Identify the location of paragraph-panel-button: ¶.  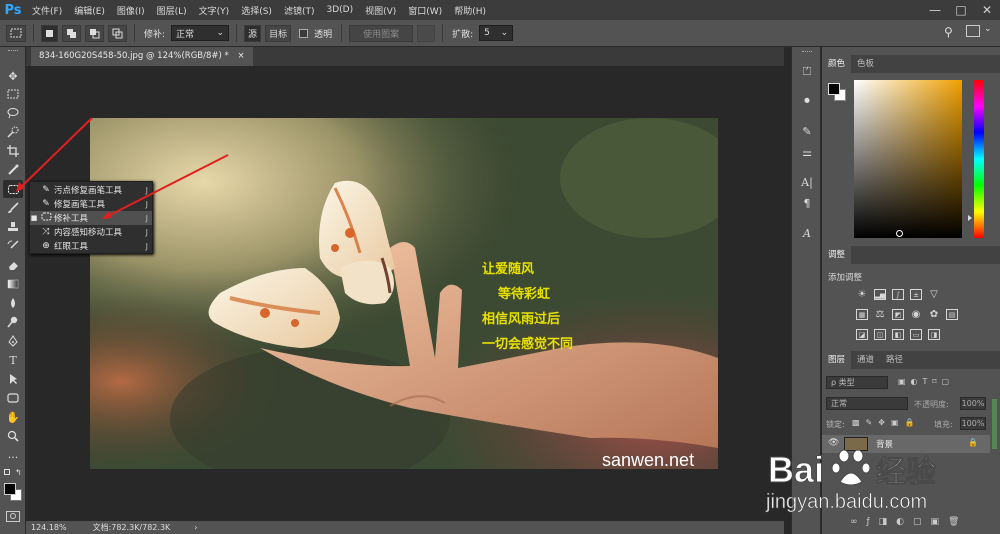
(807, 203).